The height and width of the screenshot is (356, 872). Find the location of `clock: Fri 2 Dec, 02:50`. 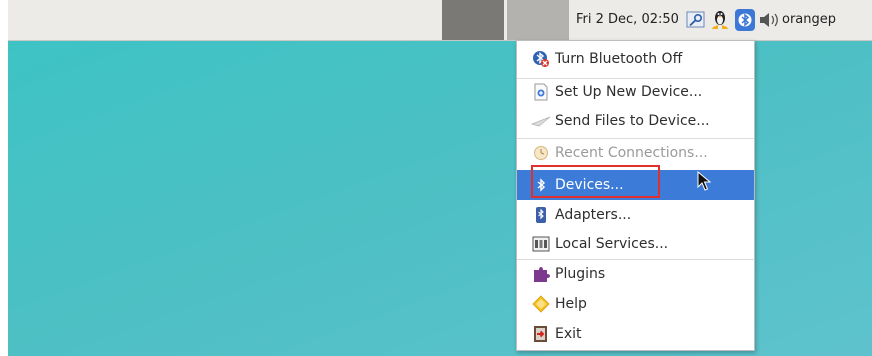

clock: Fri 2 Dec, 02:50 is located at coordinates (627, 19).